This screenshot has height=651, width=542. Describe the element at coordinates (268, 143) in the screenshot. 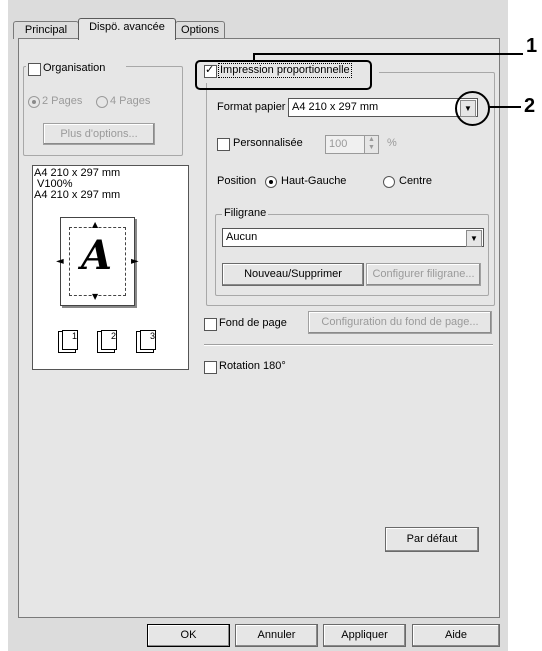

I see `custom-scale-label: Personnalisée` at that location.